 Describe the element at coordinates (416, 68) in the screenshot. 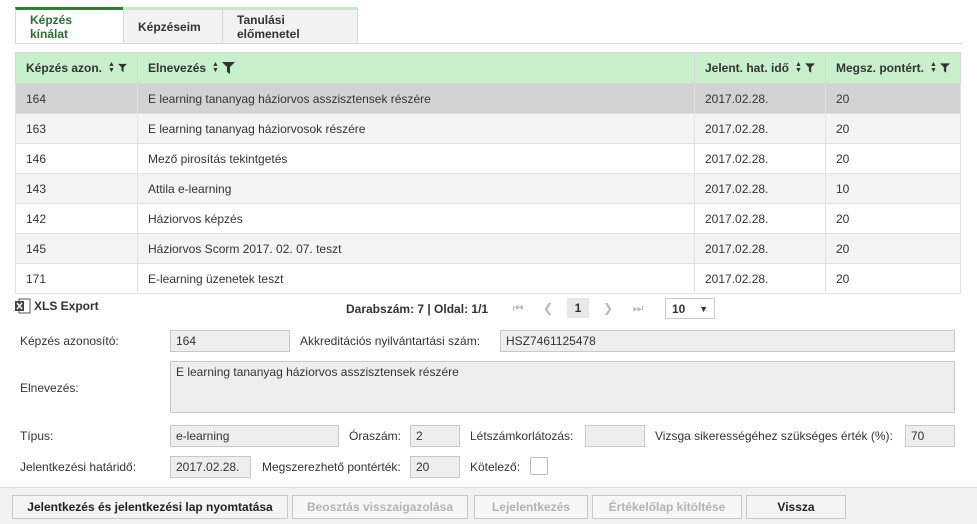

I see `column-header-name: Elnevezés ▲ ▼` at that location.